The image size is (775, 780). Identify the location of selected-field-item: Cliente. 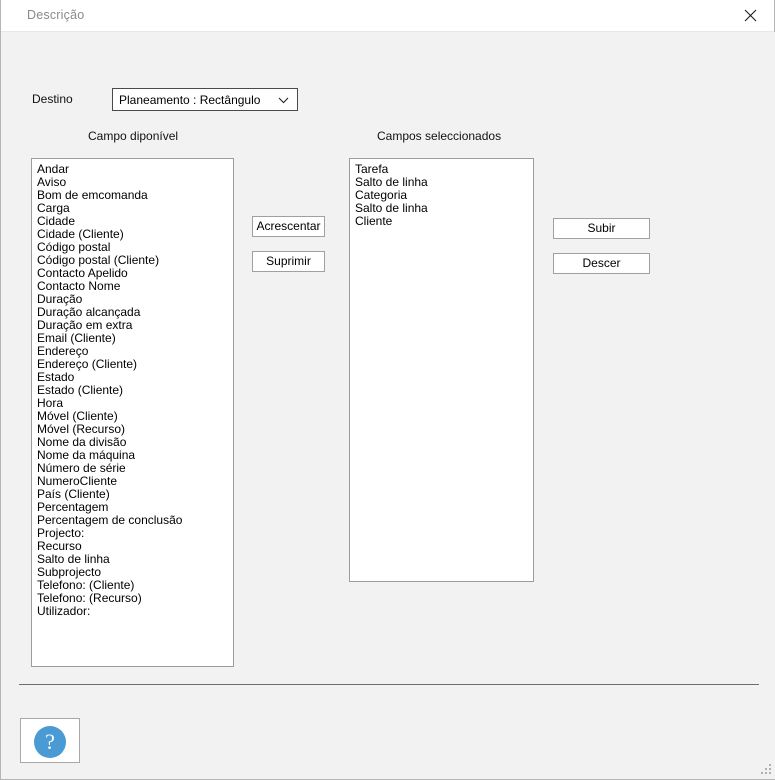
(441, 221).